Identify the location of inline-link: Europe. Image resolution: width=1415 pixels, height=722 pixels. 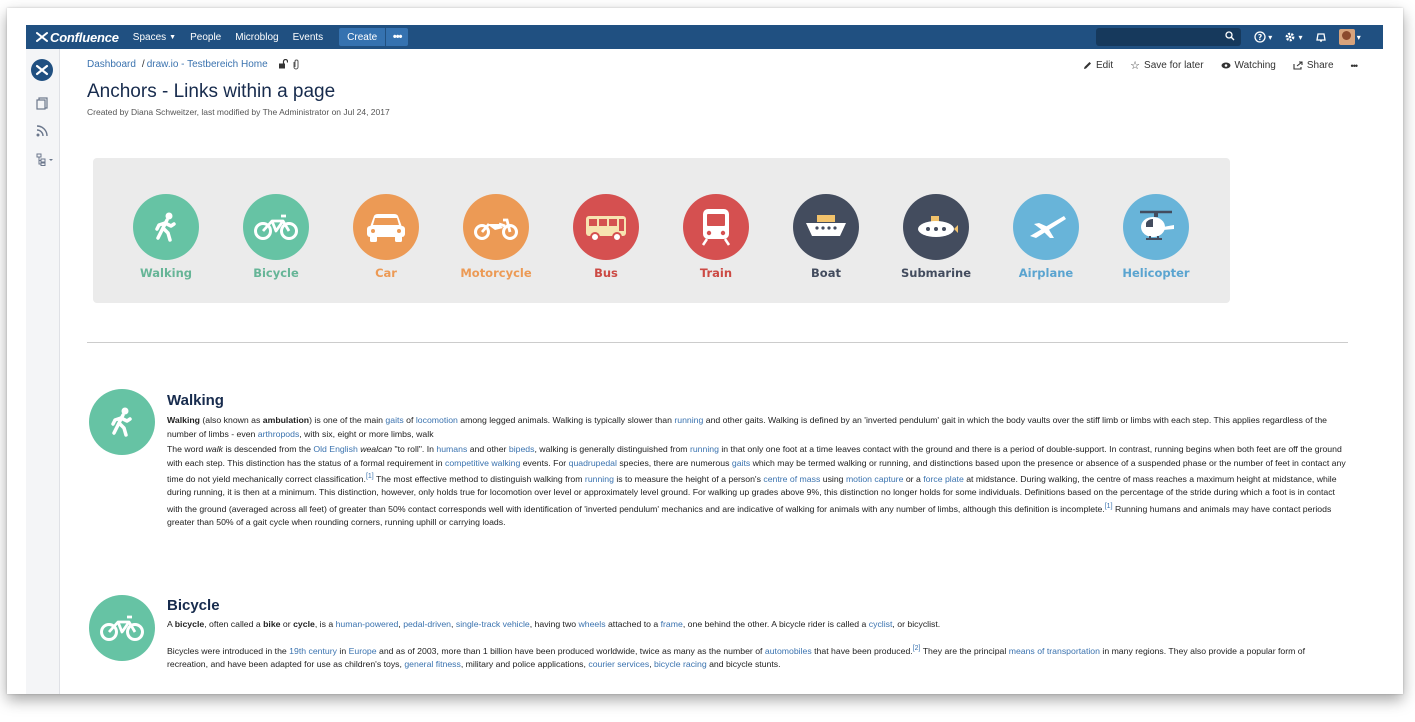
(363, 651).